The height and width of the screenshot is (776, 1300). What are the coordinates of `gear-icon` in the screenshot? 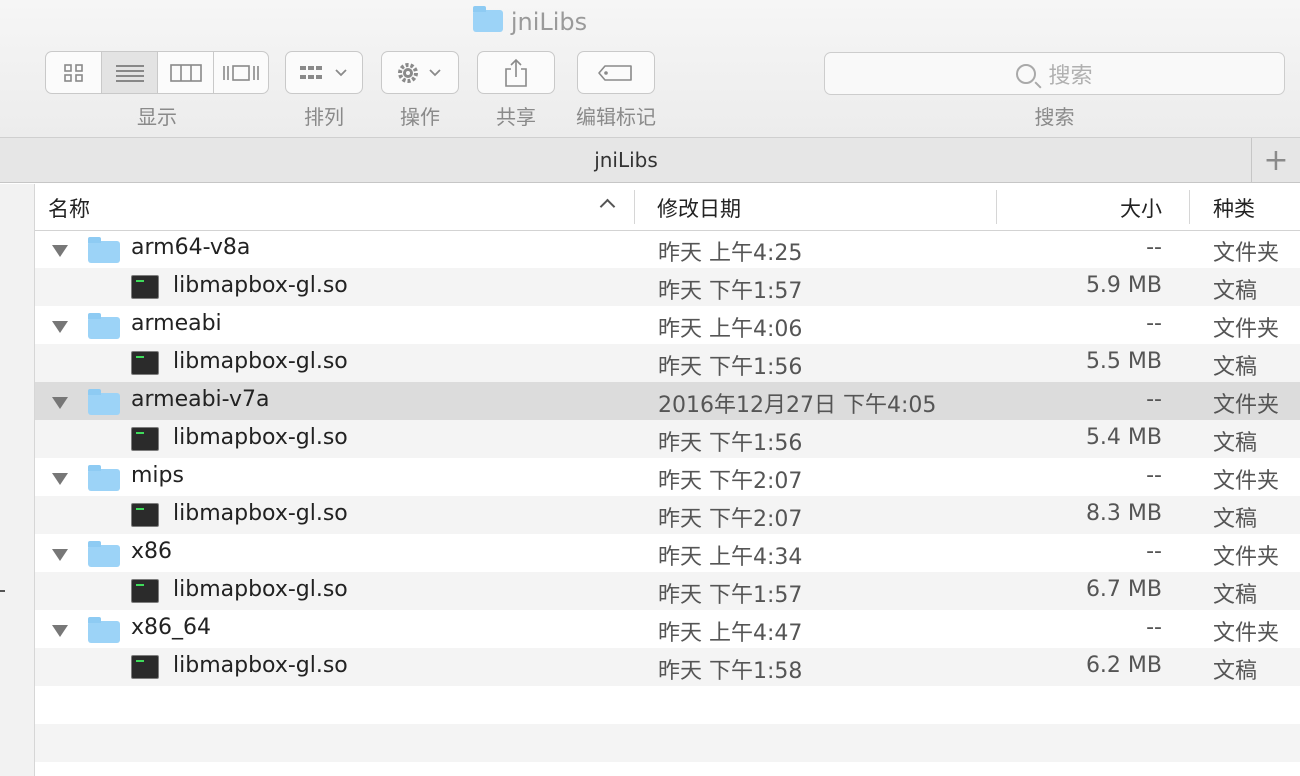 It's located at (419, 72).